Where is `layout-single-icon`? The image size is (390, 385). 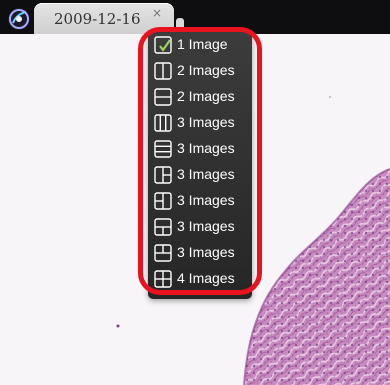 layout-single-icon is located at coordinates (163, 45).